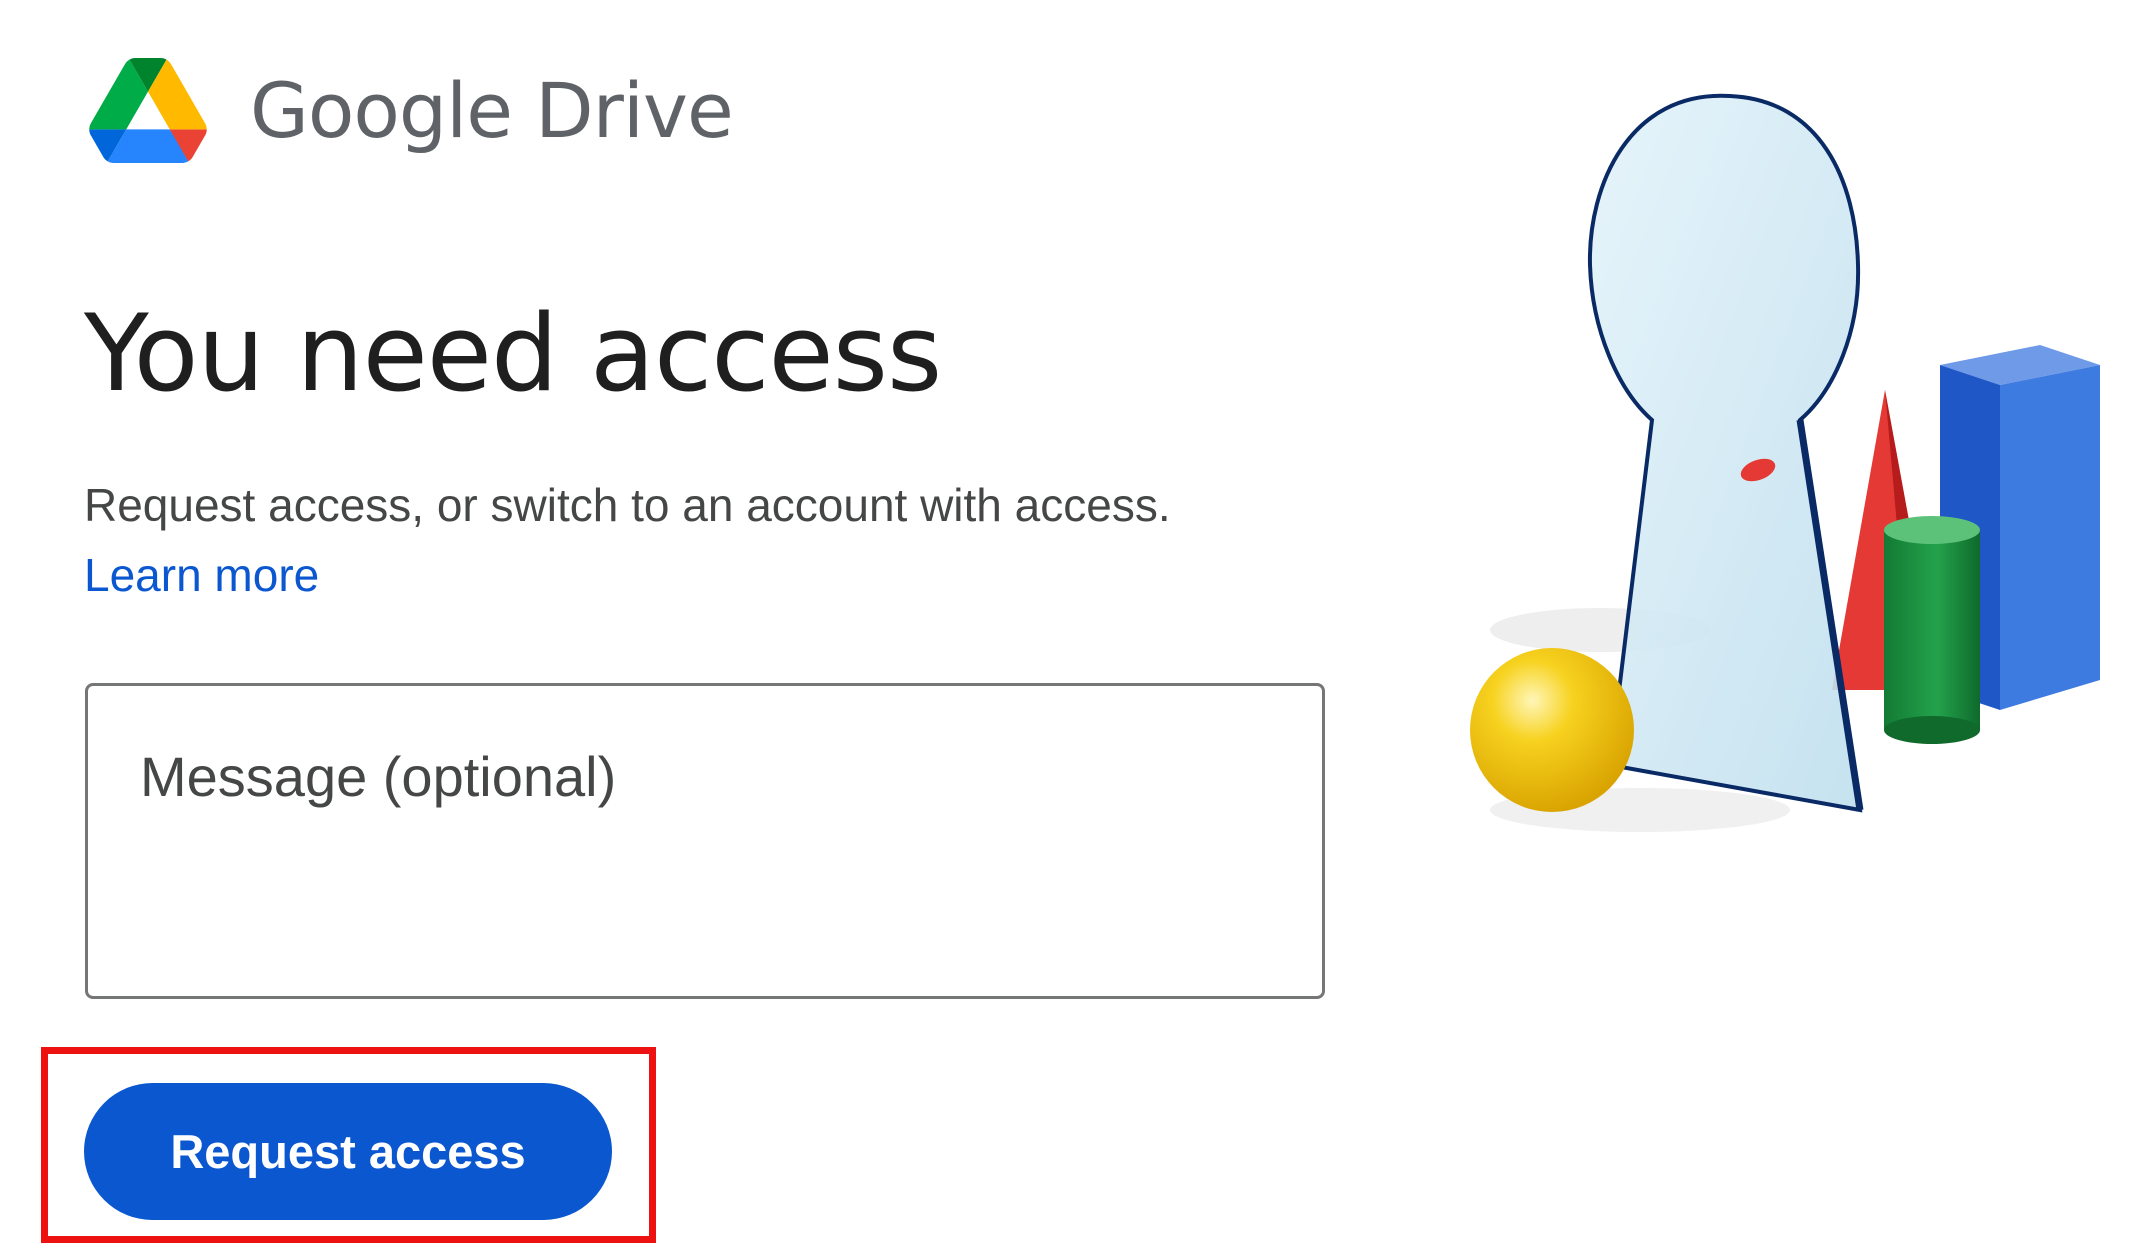  Describe the element at coordinates (148, 110) in the screenshot. I see `google-drive-logo-icon` at that location.